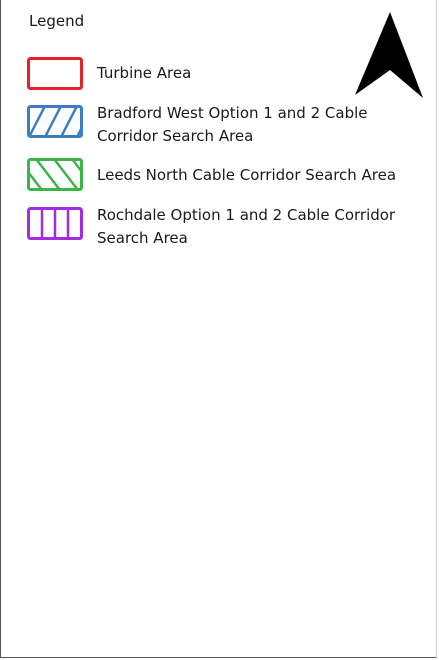  Describe the element at coordinates (55, 73) in the screenshot. I see `turbine-area-swatch` at that location.